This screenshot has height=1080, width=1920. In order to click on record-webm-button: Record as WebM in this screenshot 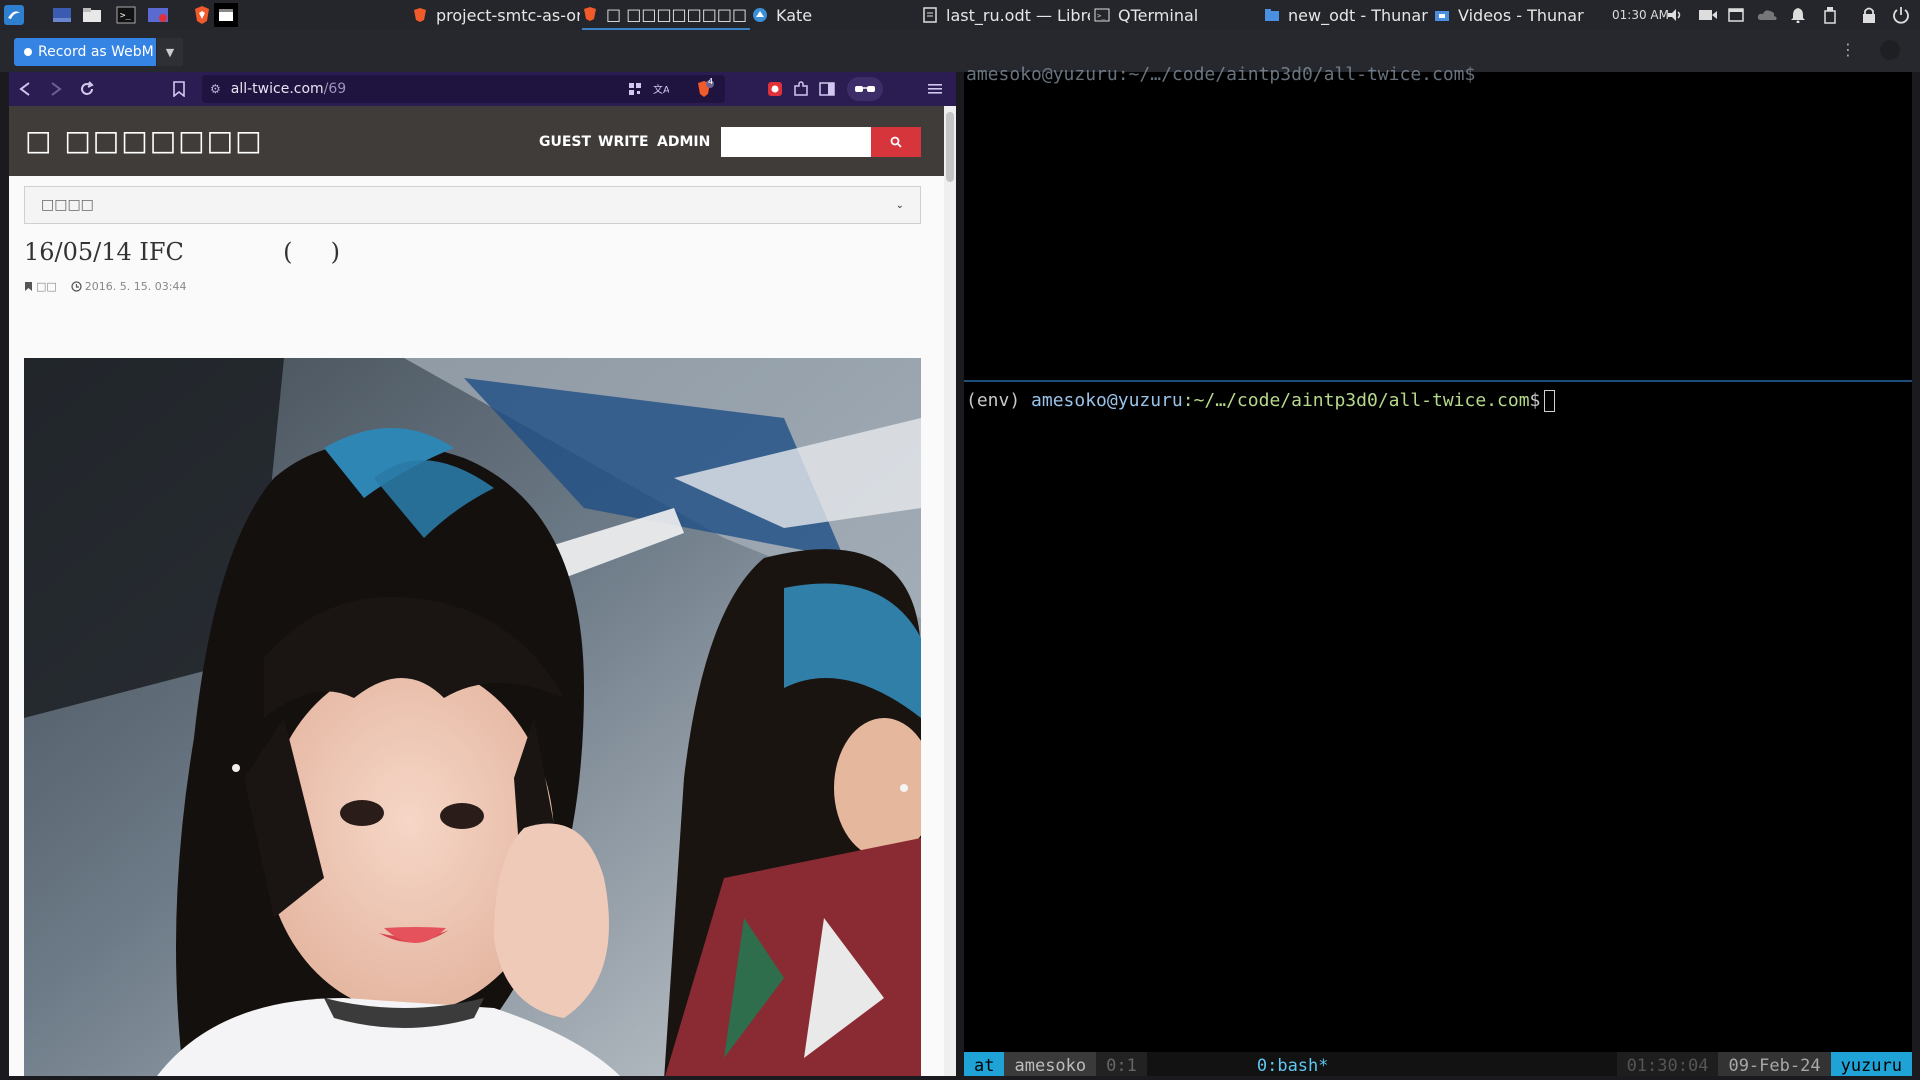, I will do `click(85, 52)`.